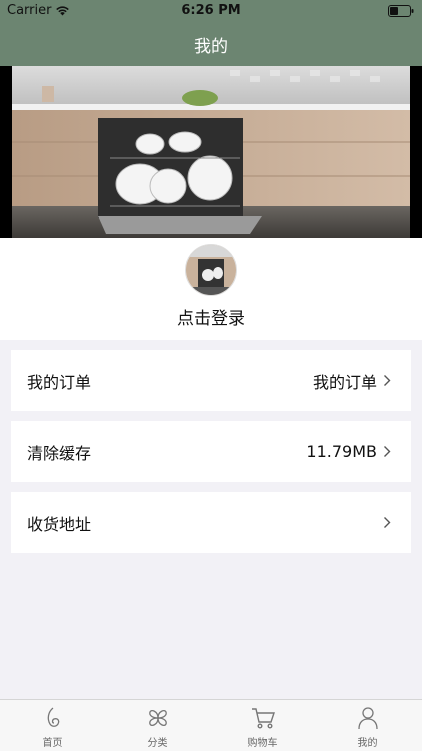  What do you see at coordinates (52, 743) in the screenshot?
I see `tab-label: 首页` at bounding box center [52, 743].